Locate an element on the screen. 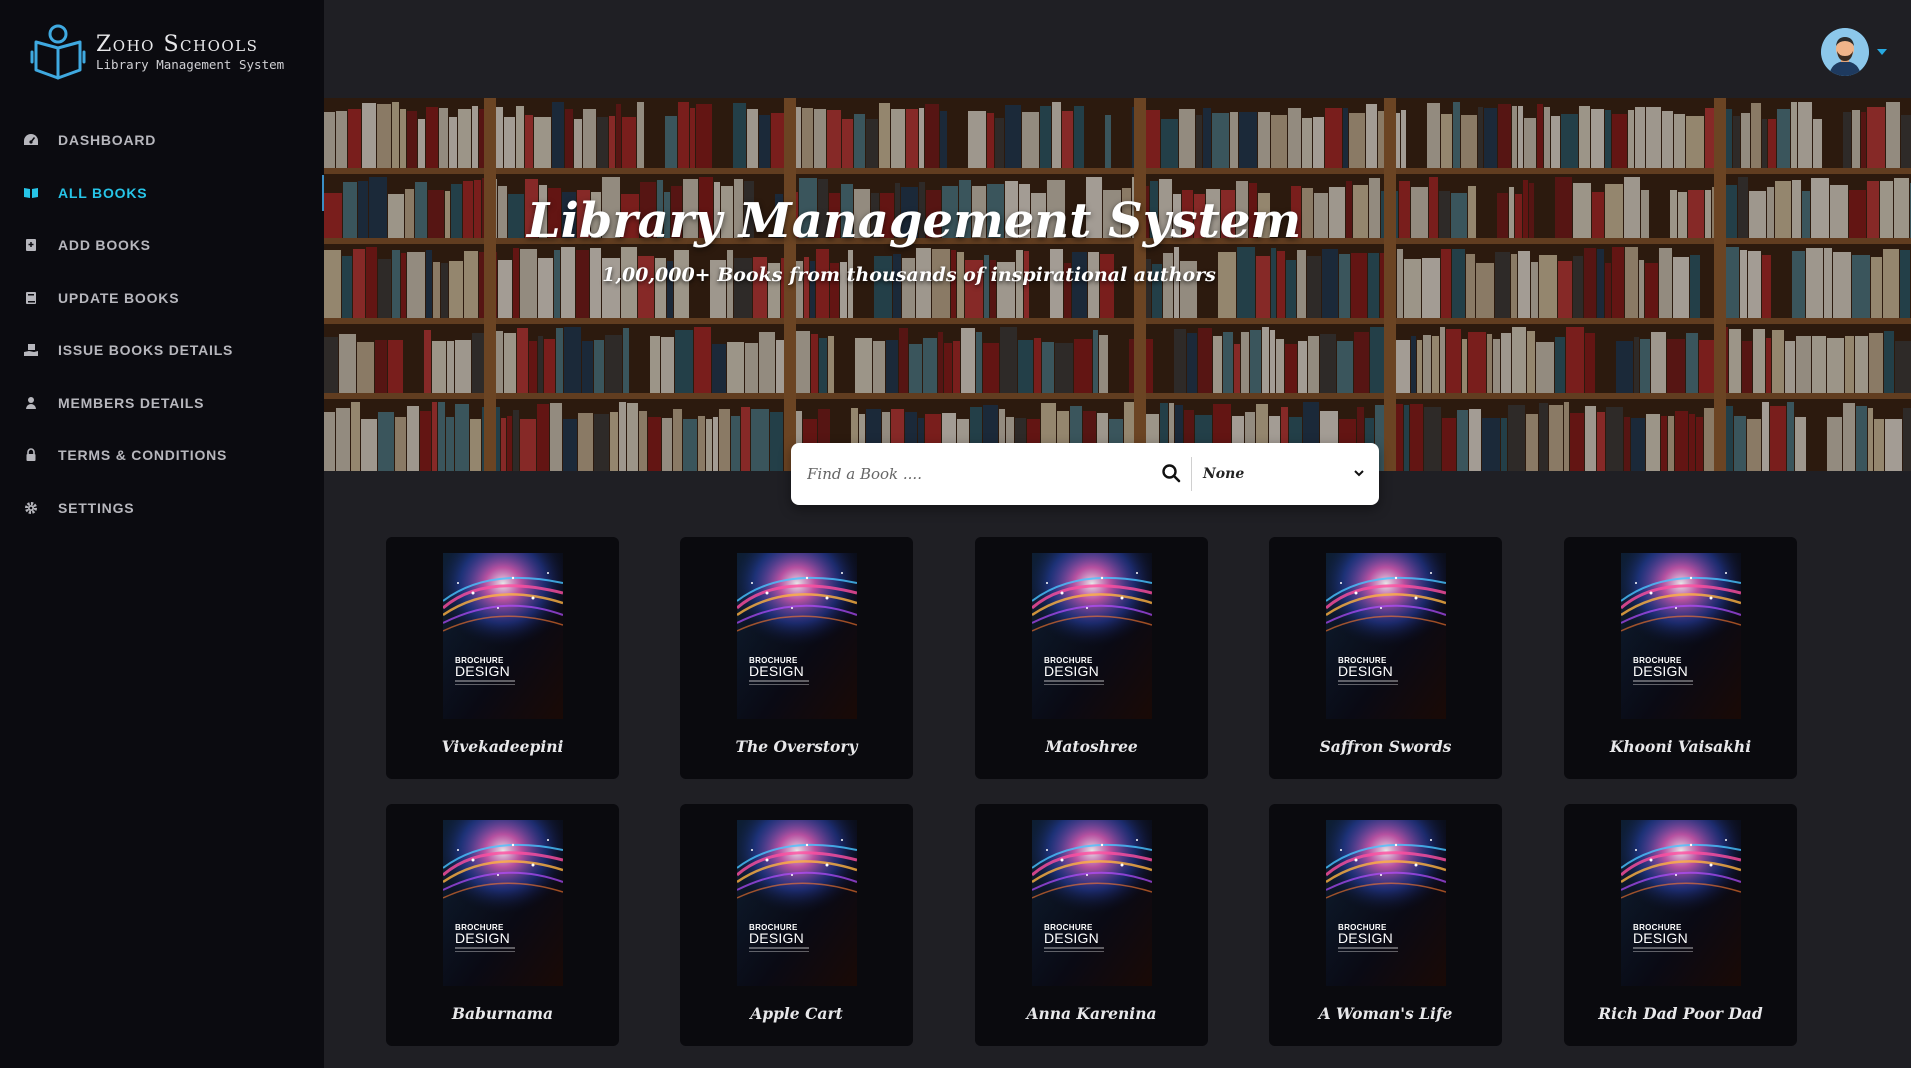  book-add-icon is located at coordinates (31, 245).